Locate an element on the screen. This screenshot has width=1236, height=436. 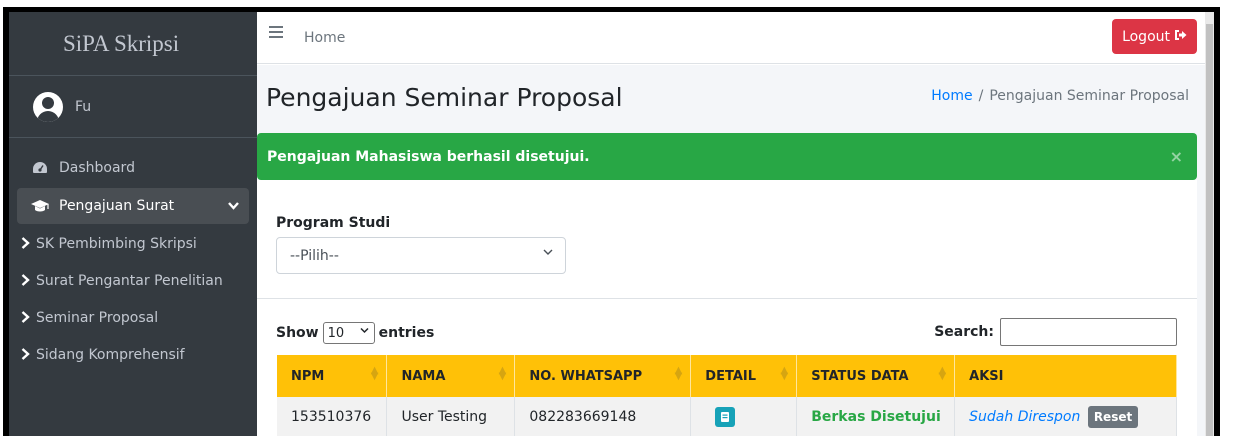
cell-detail is located at coordinates (744, 416).